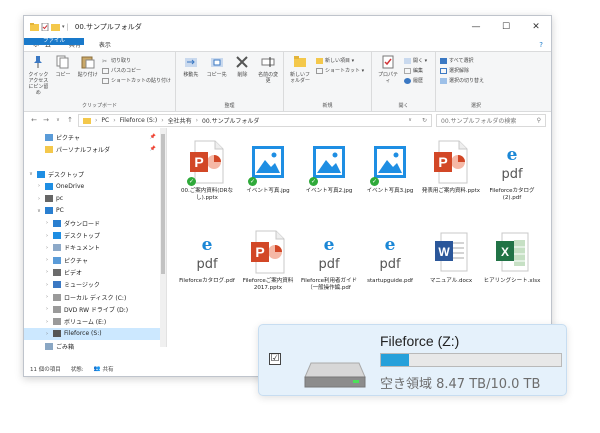 This screenshot has height=433, width=600. I want to click on new-group-label: 新規, so click(327, 106).